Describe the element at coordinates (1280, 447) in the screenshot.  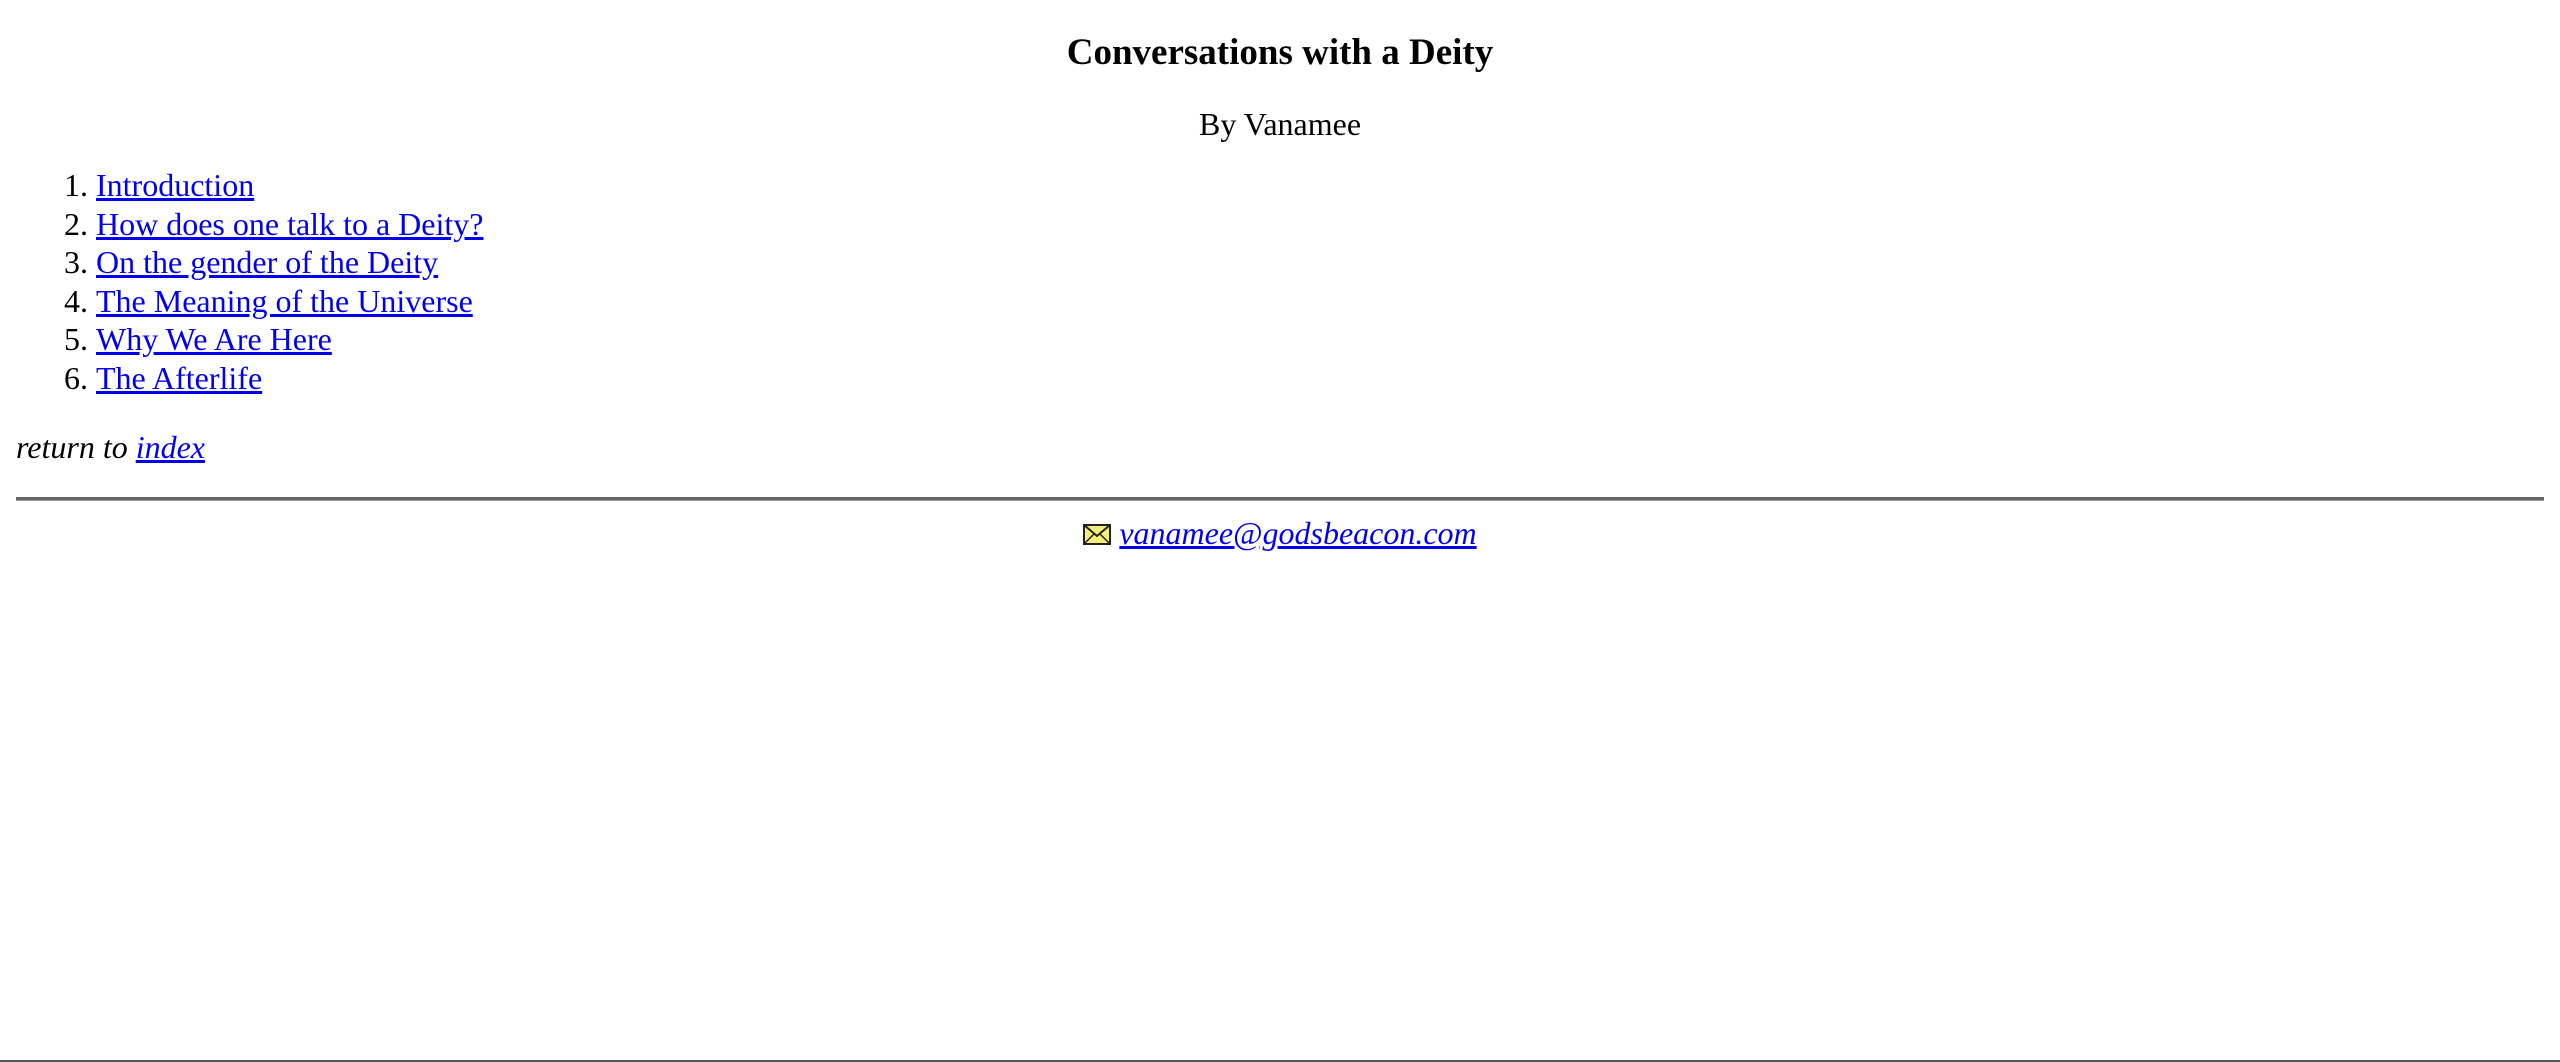
I see `return-line: return to index` at that location.